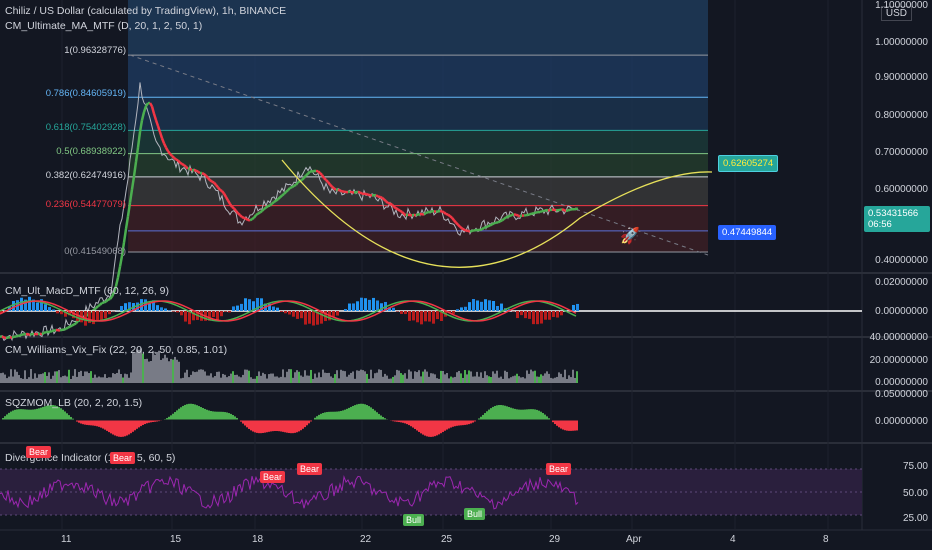 The width and height of the screenshot is (932, 550). Describe the element at coordinates (901, 311) in the screenshot. I see `macd-axis-label: 0.00000000` at that location.